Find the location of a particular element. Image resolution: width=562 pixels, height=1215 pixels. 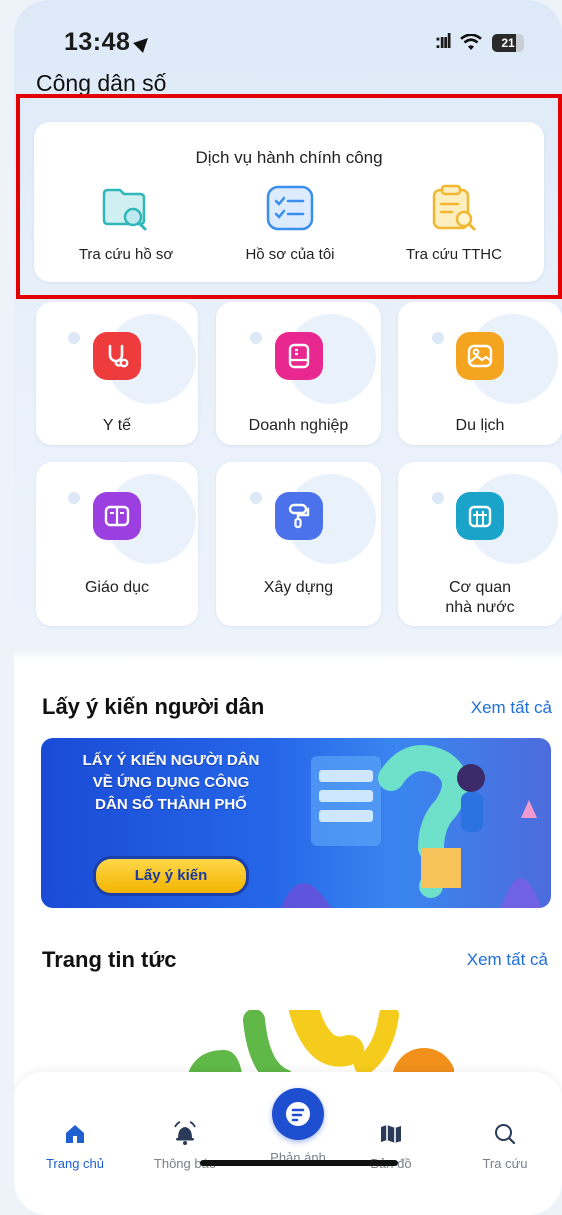

status-indicators: :ııl 21 is located at coordinates (479, 42).